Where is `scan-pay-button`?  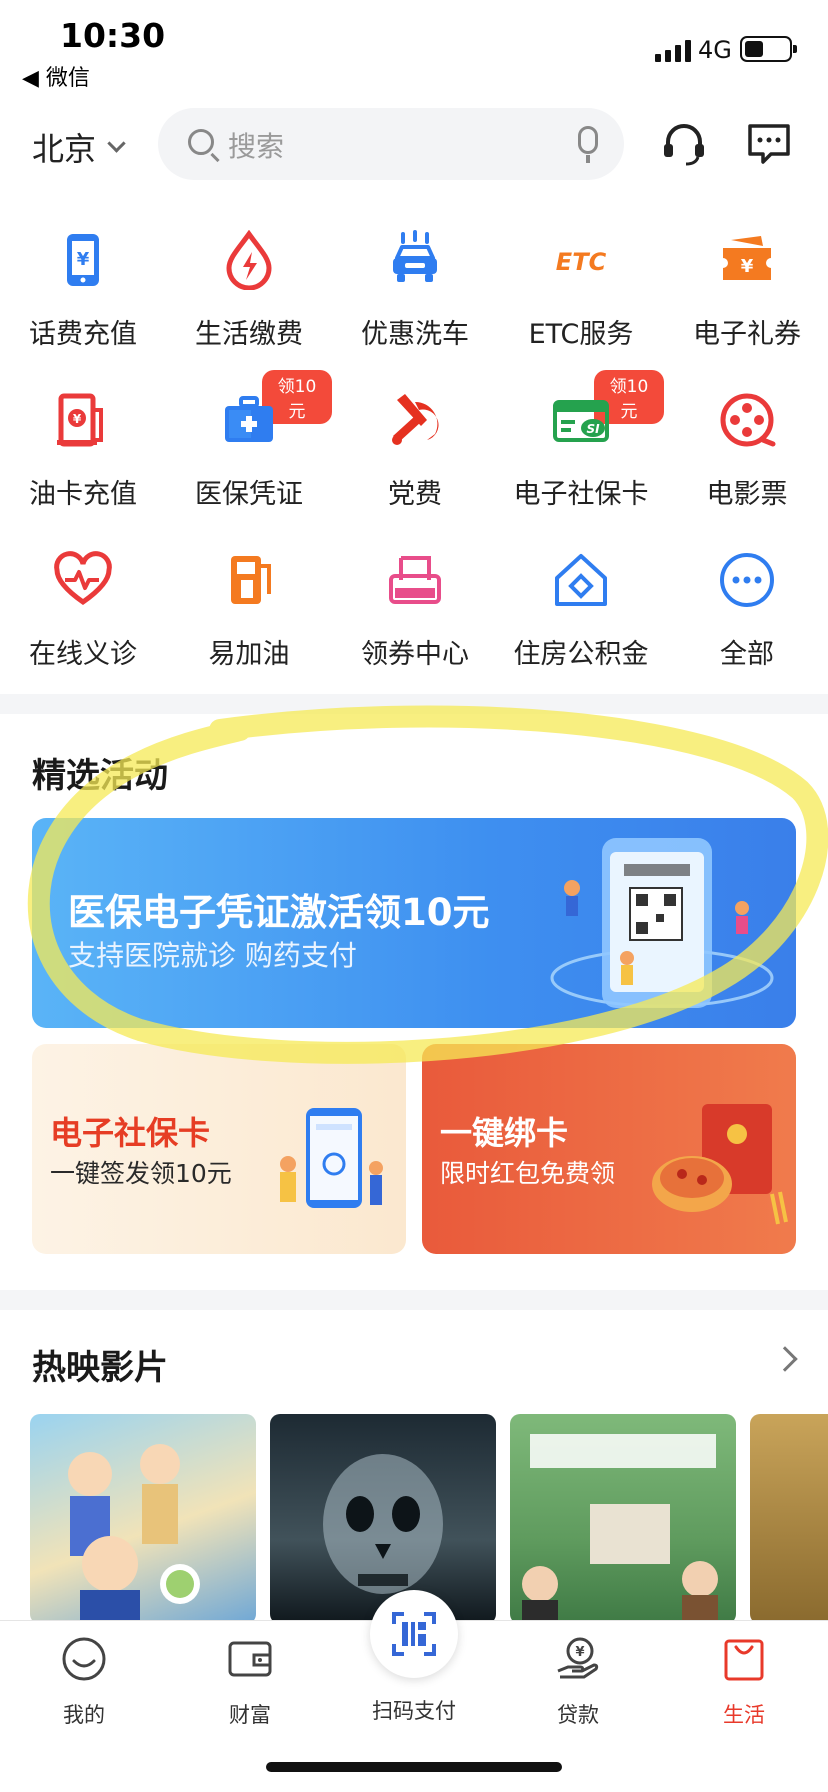 scan-pay-button is located at coordinates (414, 1634).